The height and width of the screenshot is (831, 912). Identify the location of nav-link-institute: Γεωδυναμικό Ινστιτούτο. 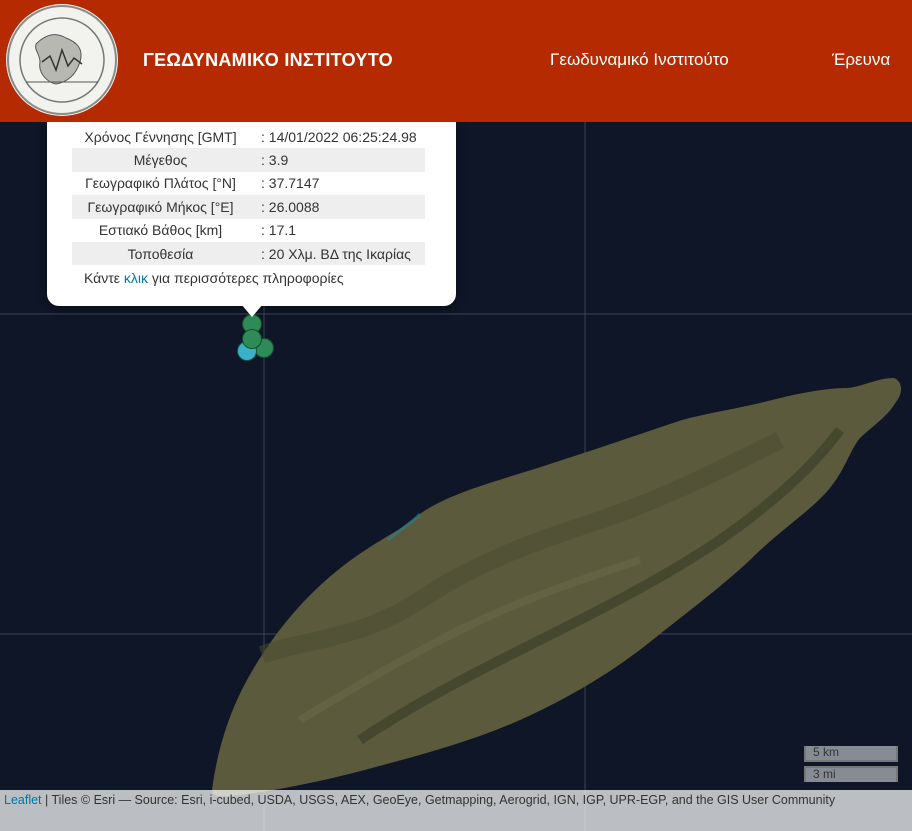
(639, 60).